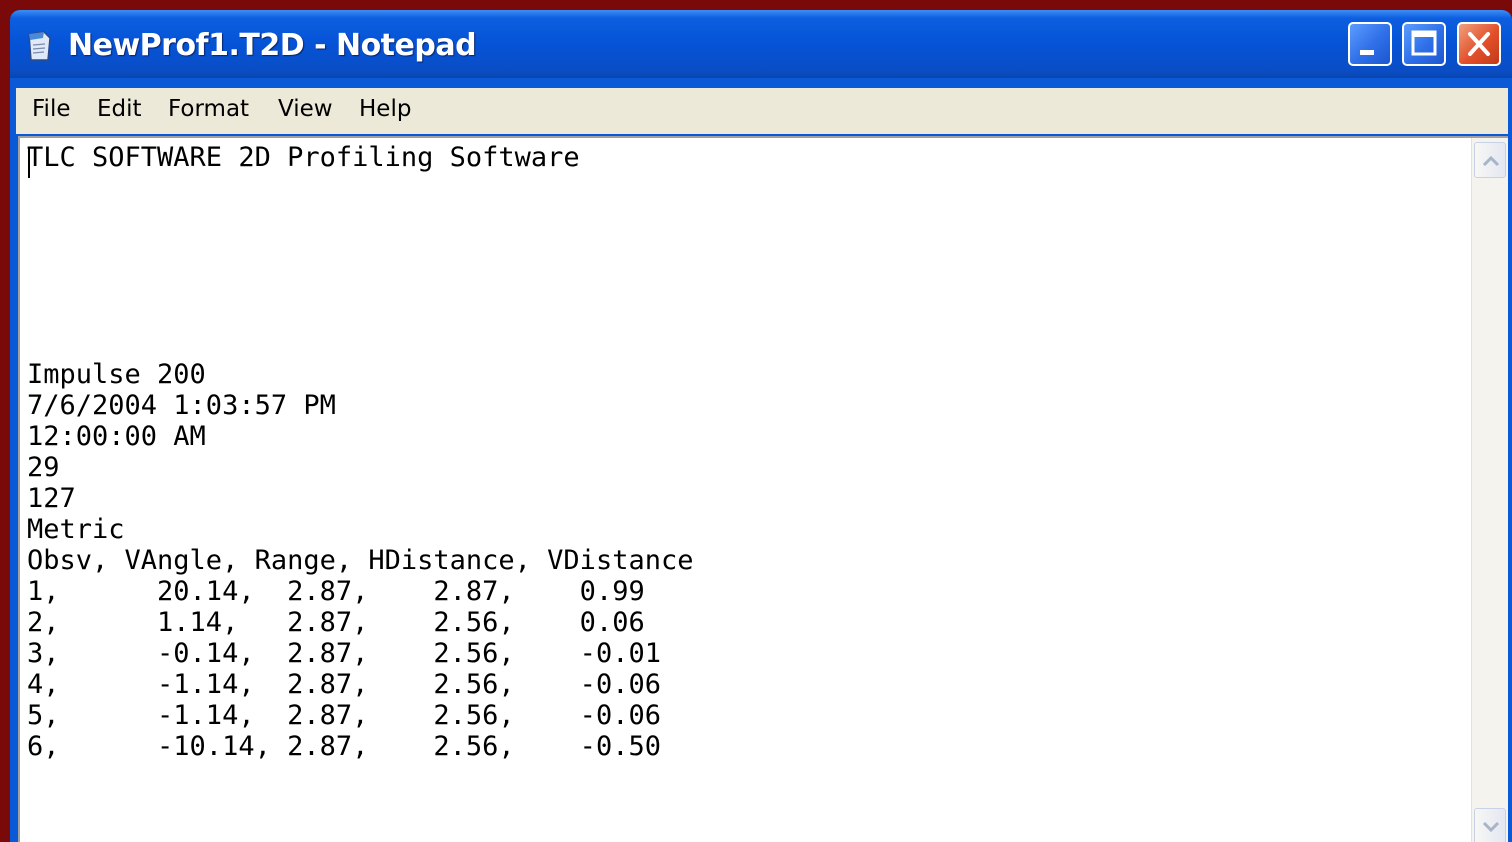  I want to click on minimize-icon, so click(1367, 52).